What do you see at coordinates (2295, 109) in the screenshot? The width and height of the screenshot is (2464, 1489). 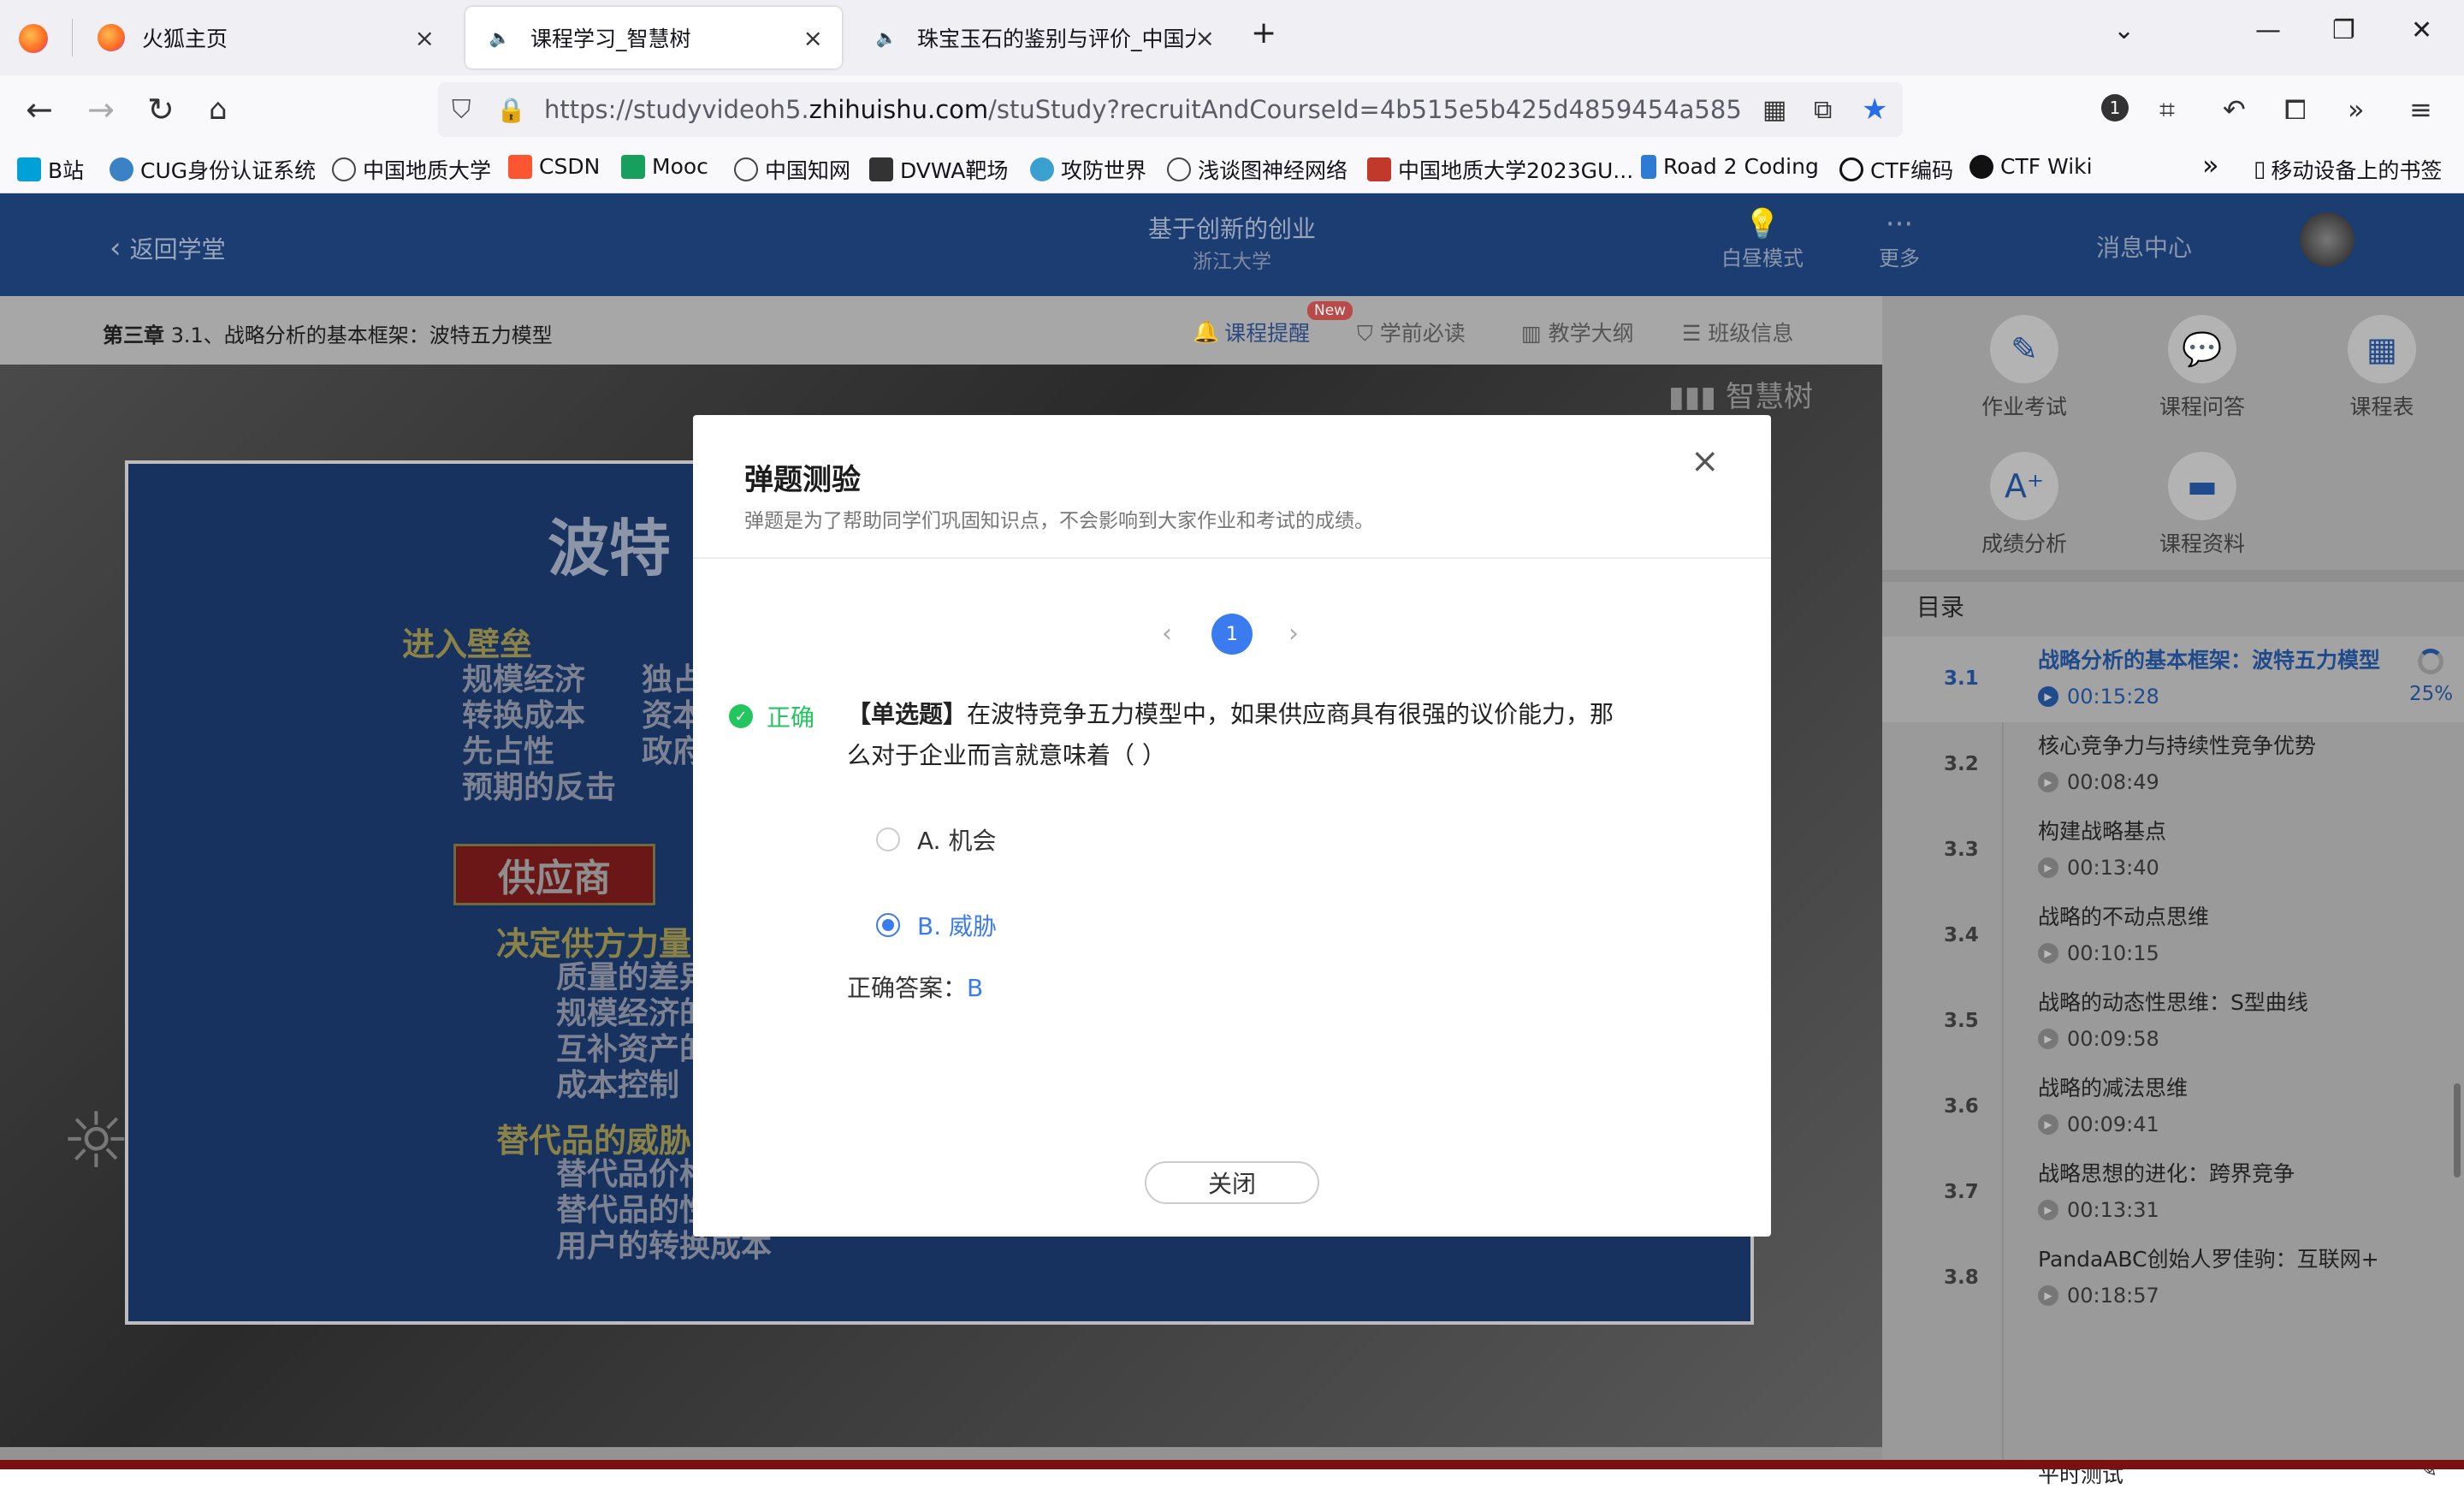 I see `extensions-puzzle-icon: ⧠` at bounding box center [2295, 109].